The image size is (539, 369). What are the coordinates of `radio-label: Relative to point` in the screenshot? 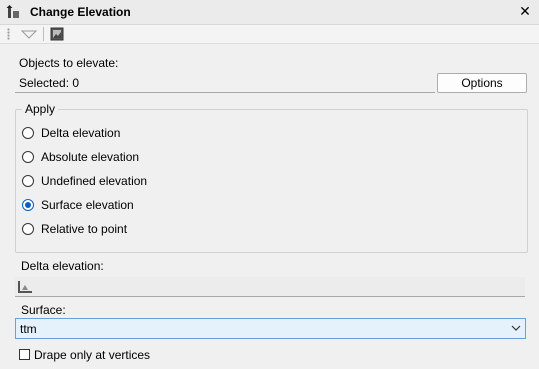 It's located at (84, 229).